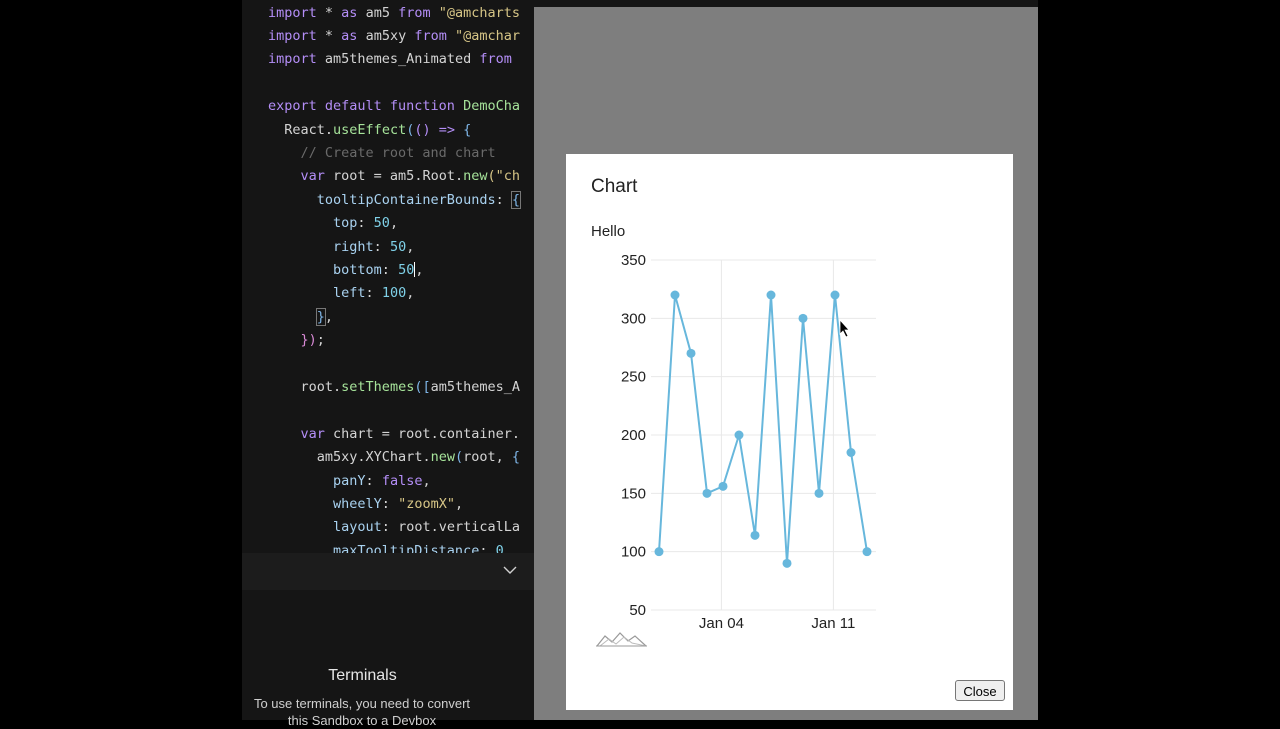 The height and width of the screenshot is (729, 1280). Describe the element at coordinates (621, 639) in the screenshot. I see `scrollbar-preview-icon` at that location.